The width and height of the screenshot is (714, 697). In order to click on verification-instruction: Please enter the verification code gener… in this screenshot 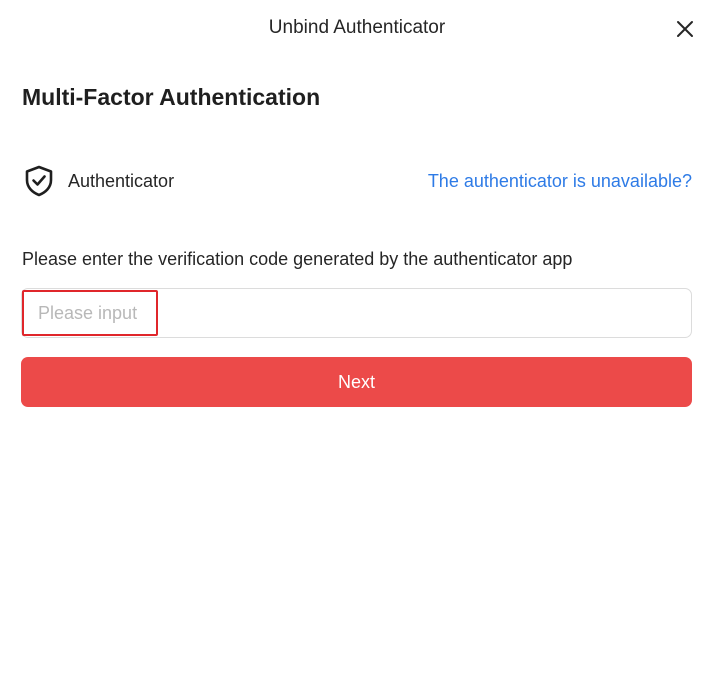, I will do `click(297, 259)`.